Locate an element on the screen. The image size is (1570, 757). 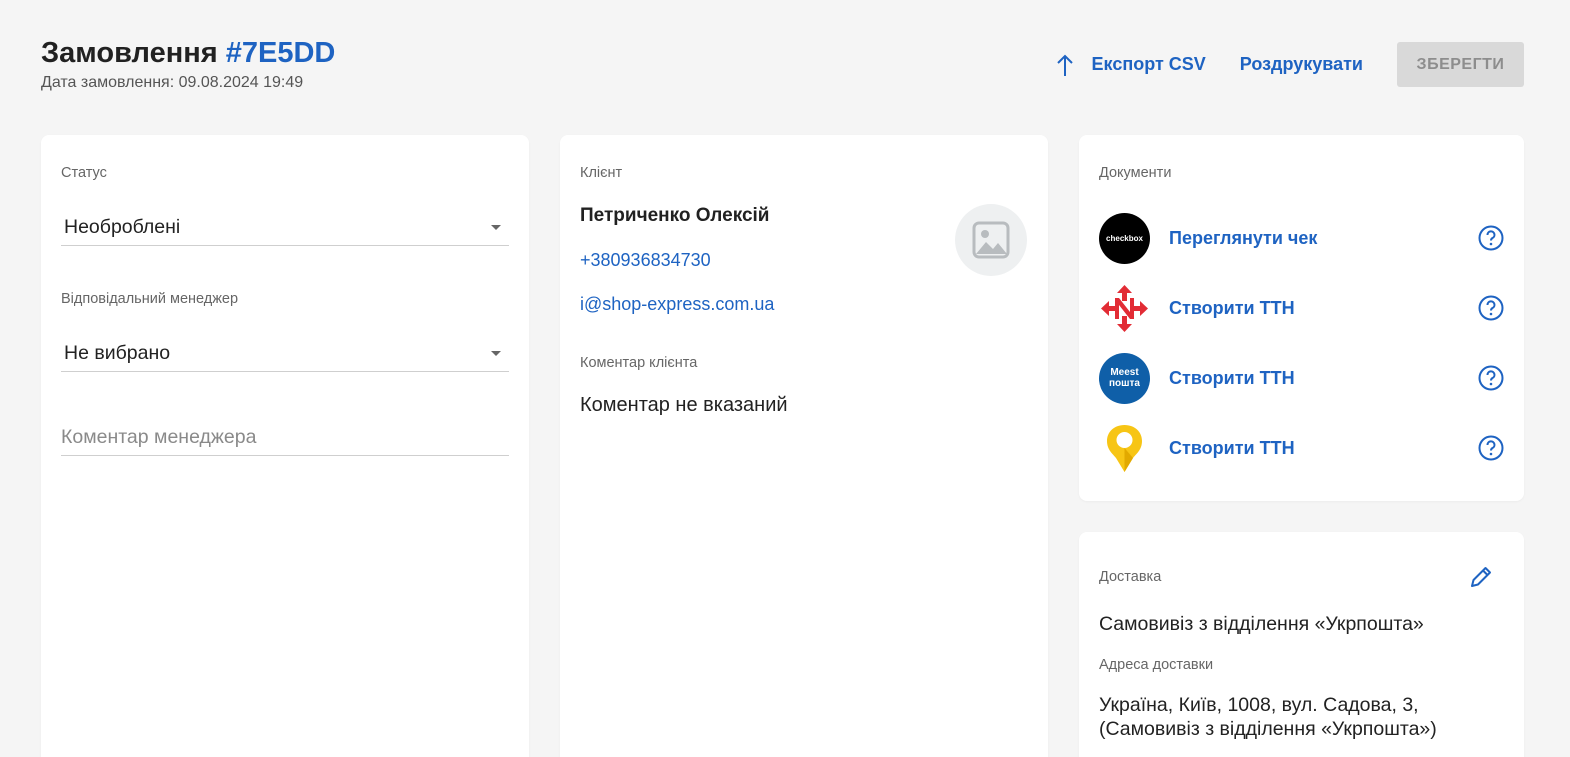
client-comment-label: Коментар клієнта is located at coordinates (639, 363).